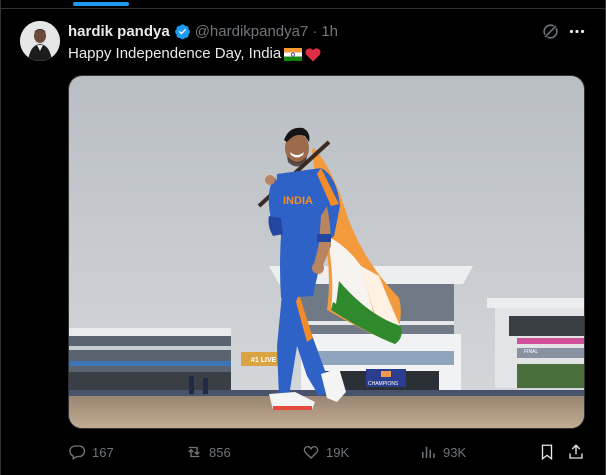 The width and height of the screenshot is (606, 475). Describe the element at coordinates (119, 31) in the screenshot. I see `display-name: hardik pandya` at that location.